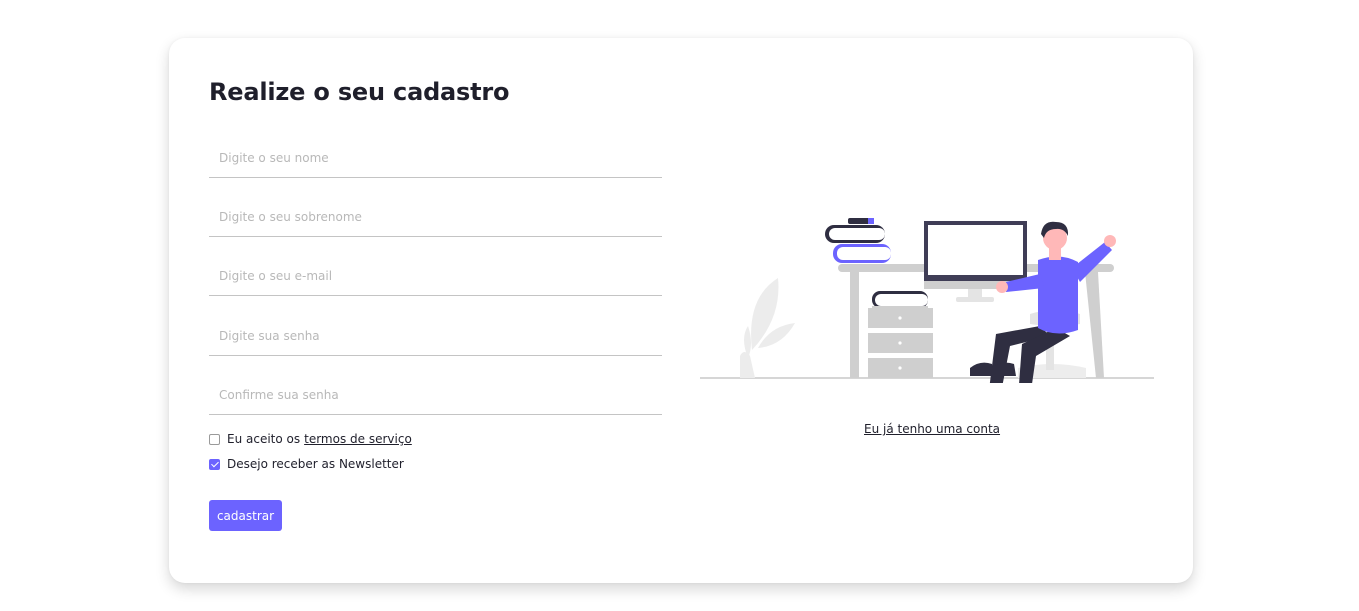 The width and height of the screenshot is (1359, 611). Describe the element at coordinates (435, 217) in the screenshot. I see `last-name-field` at that location.